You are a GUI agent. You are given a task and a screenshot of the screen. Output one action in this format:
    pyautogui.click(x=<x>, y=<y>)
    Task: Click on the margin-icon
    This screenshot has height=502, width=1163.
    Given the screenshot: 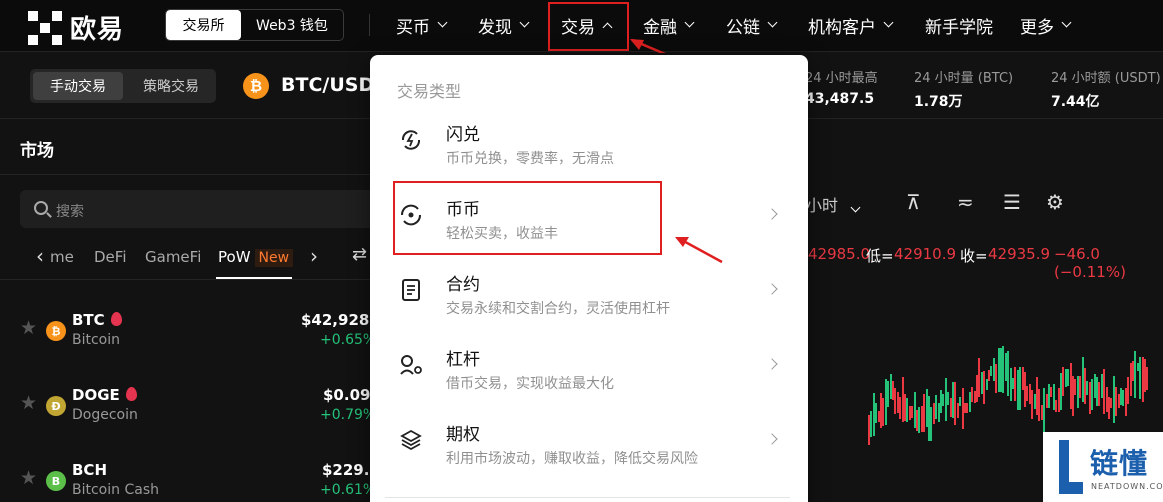 What is the action you would take?
    pyautogui.click(x=411, y=365)
    